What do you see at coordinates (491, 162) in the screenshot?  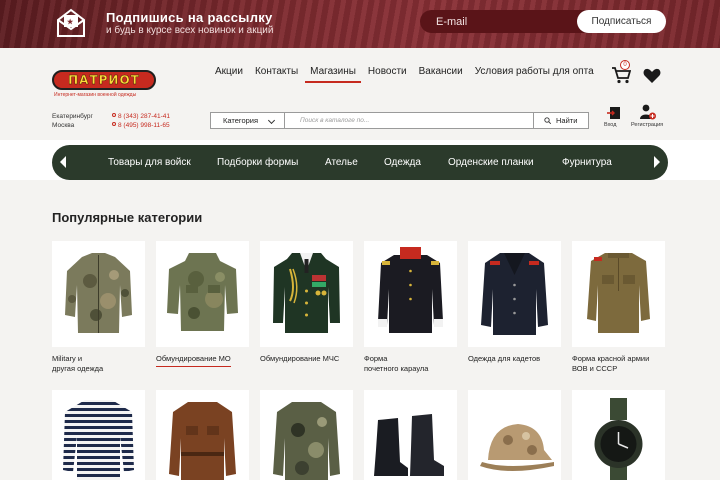 I see `category-item-ribbon-bars: Орденские планки` at bounding box center [491, 162].